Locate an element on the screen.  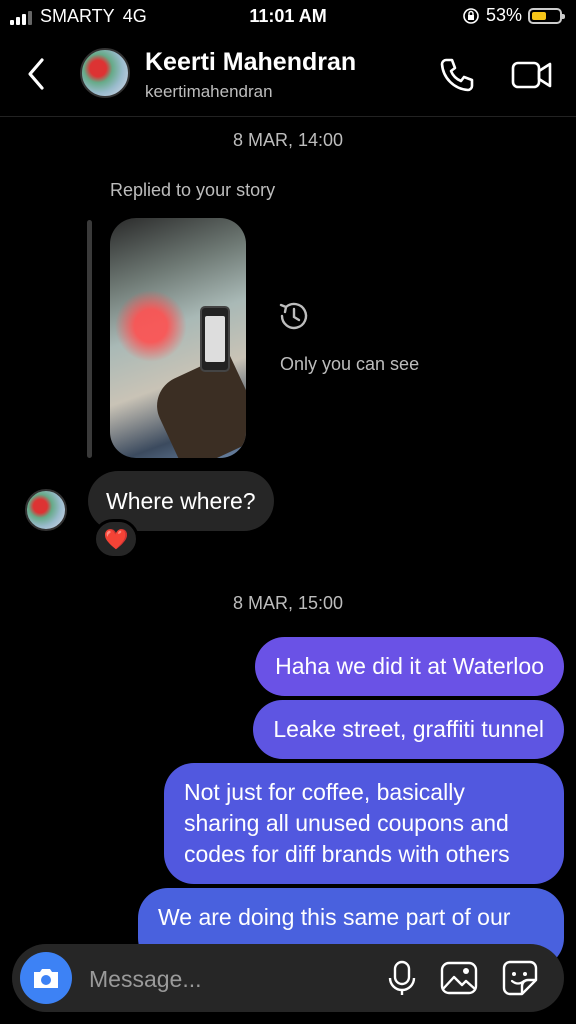
avatar is located at coordinates (105, 73).